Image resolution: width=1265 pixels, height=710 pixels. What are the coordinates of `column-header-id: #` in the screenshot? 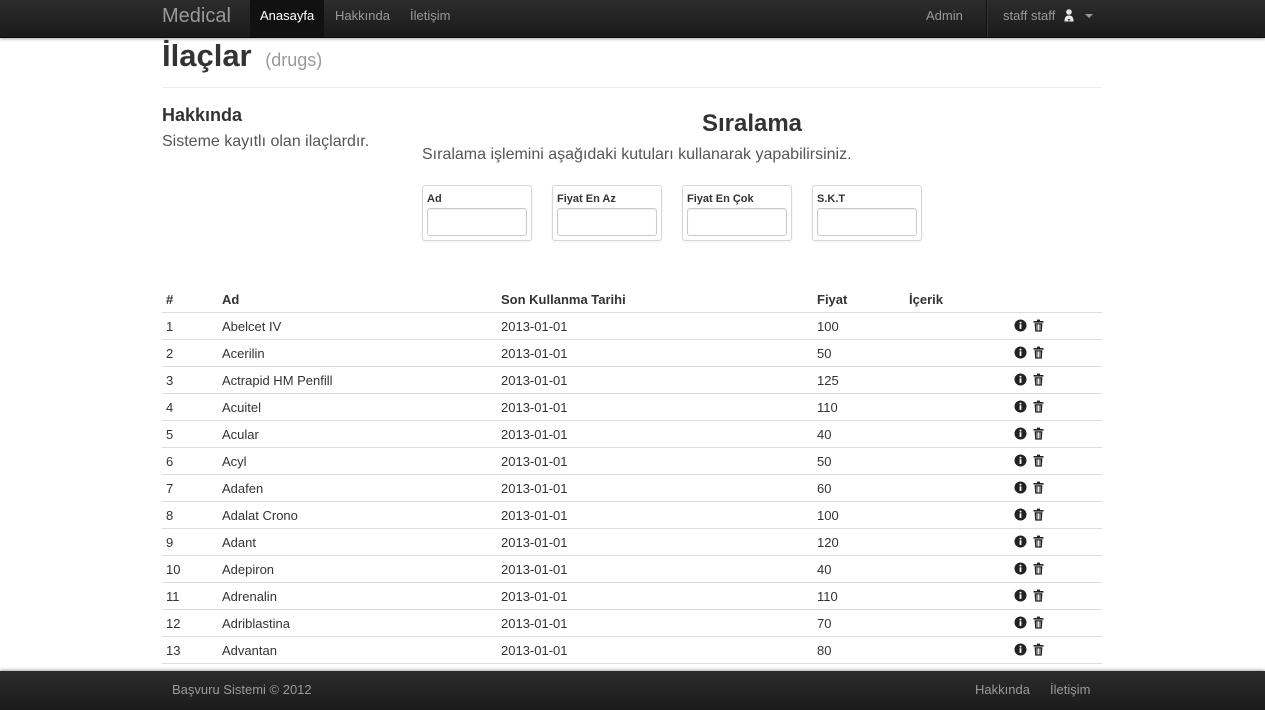 It's located at (190, 299).